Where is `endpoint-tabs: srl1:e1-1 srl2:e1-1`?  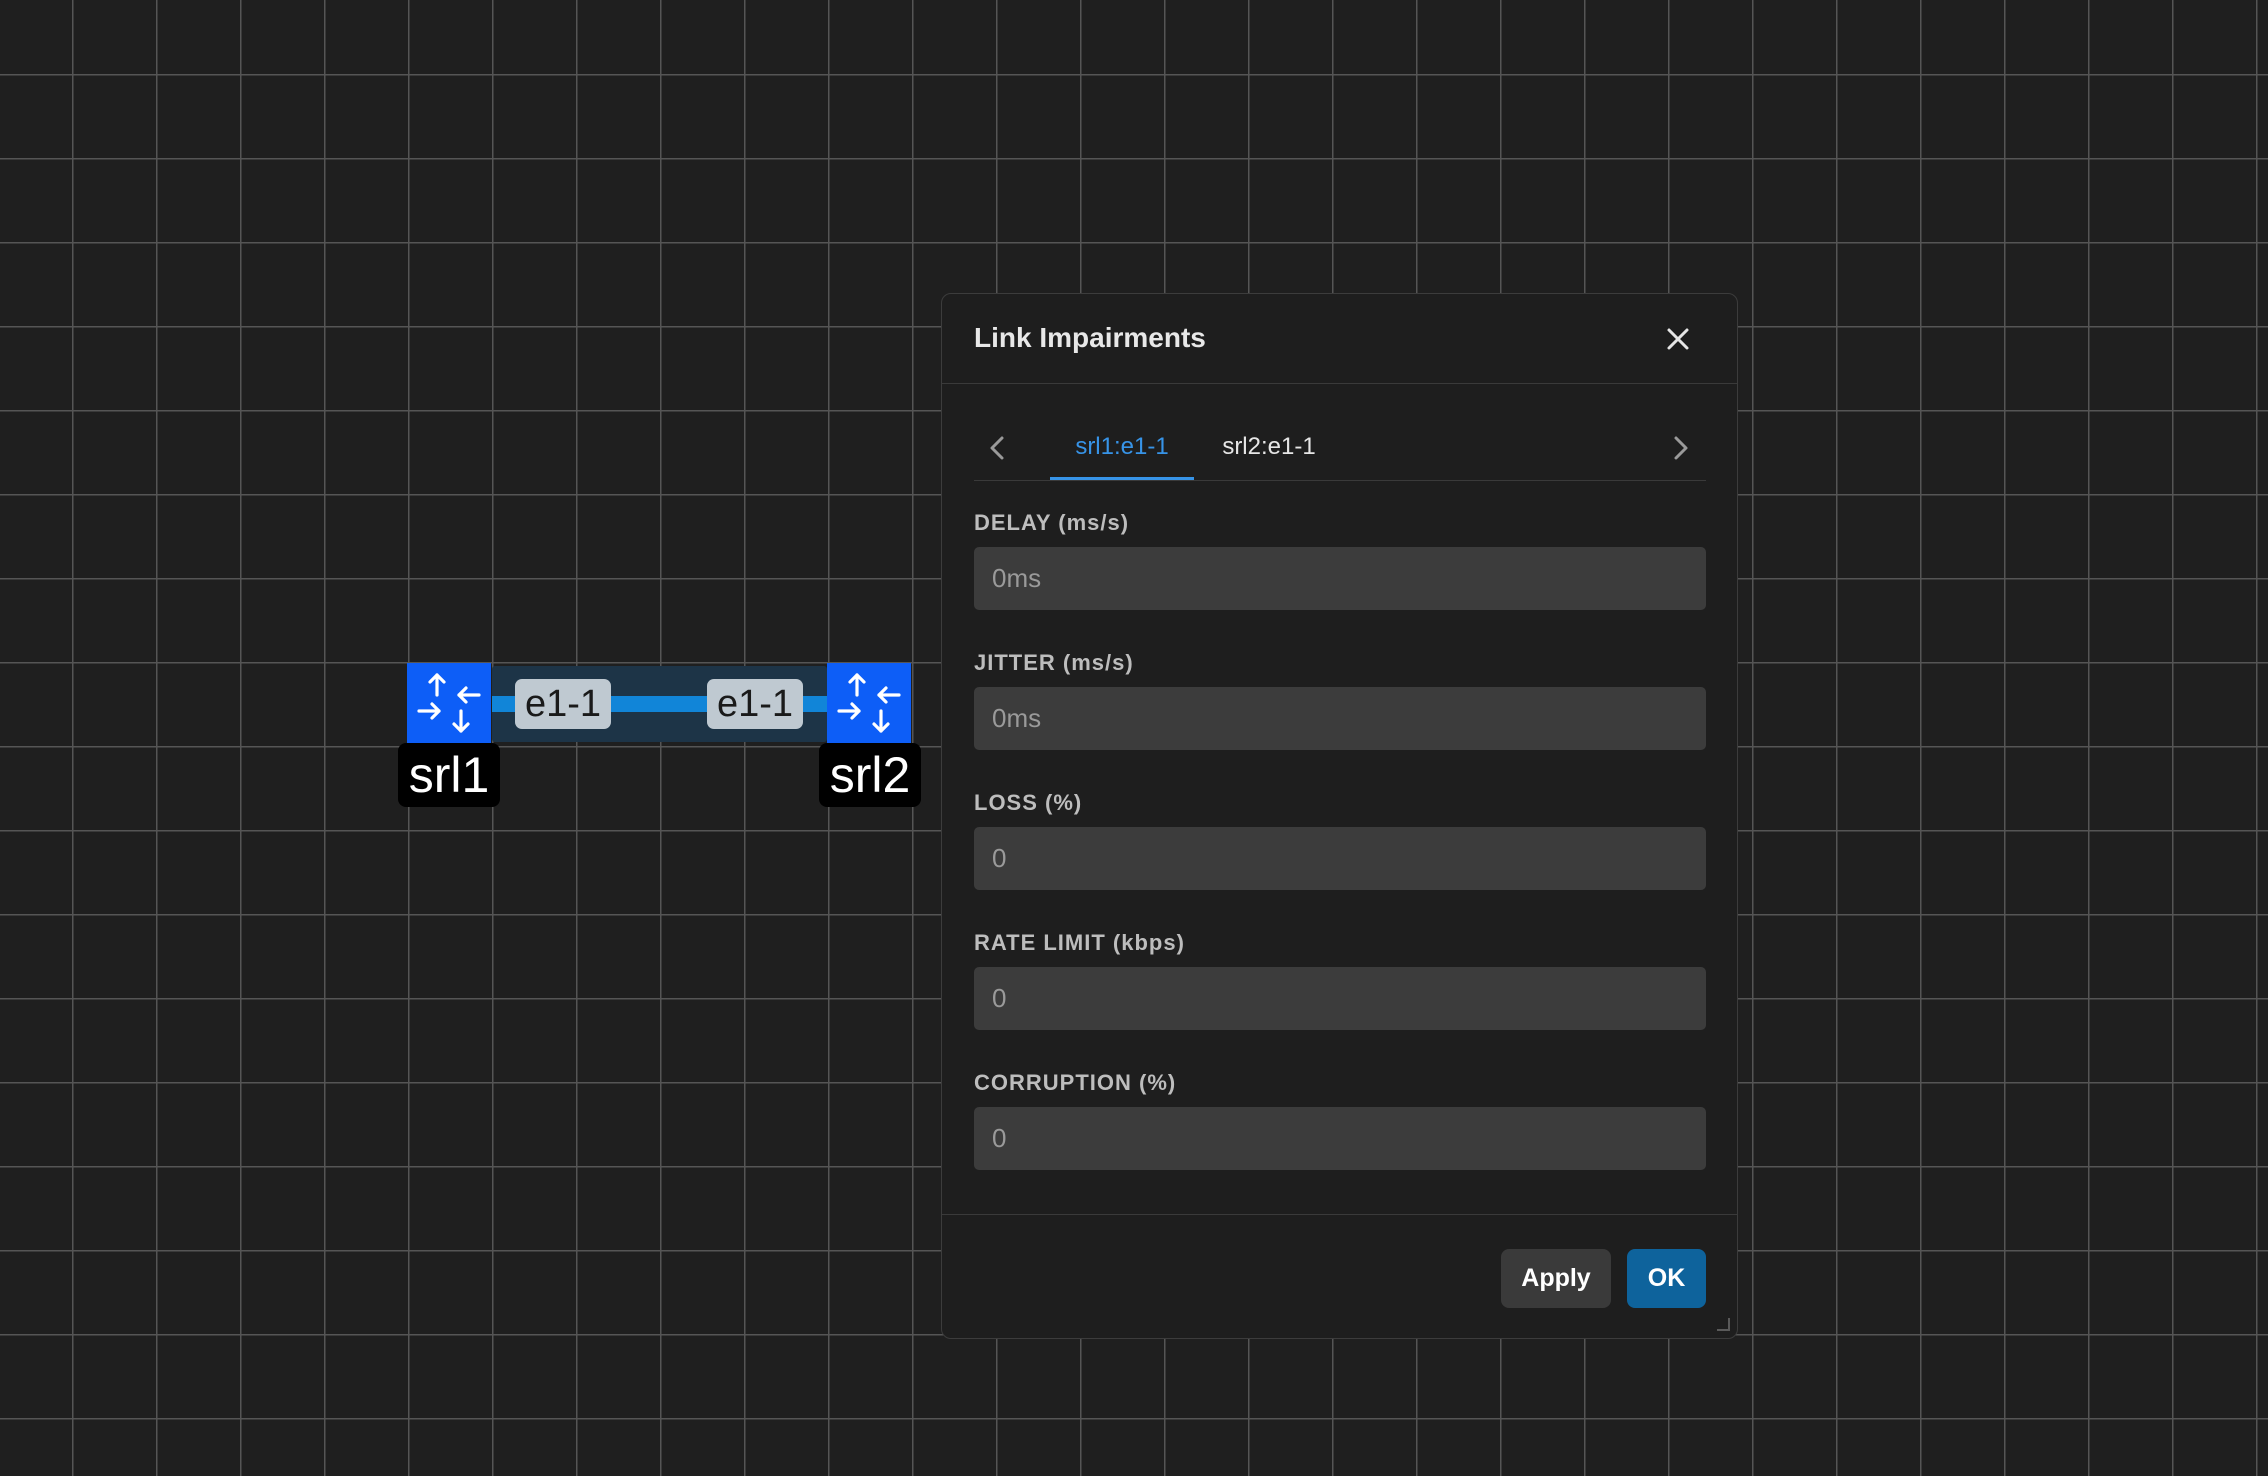
endpoint-tabs: srl1:e1-1 srl2:e1-1 is located at coordinates (1340, 451).